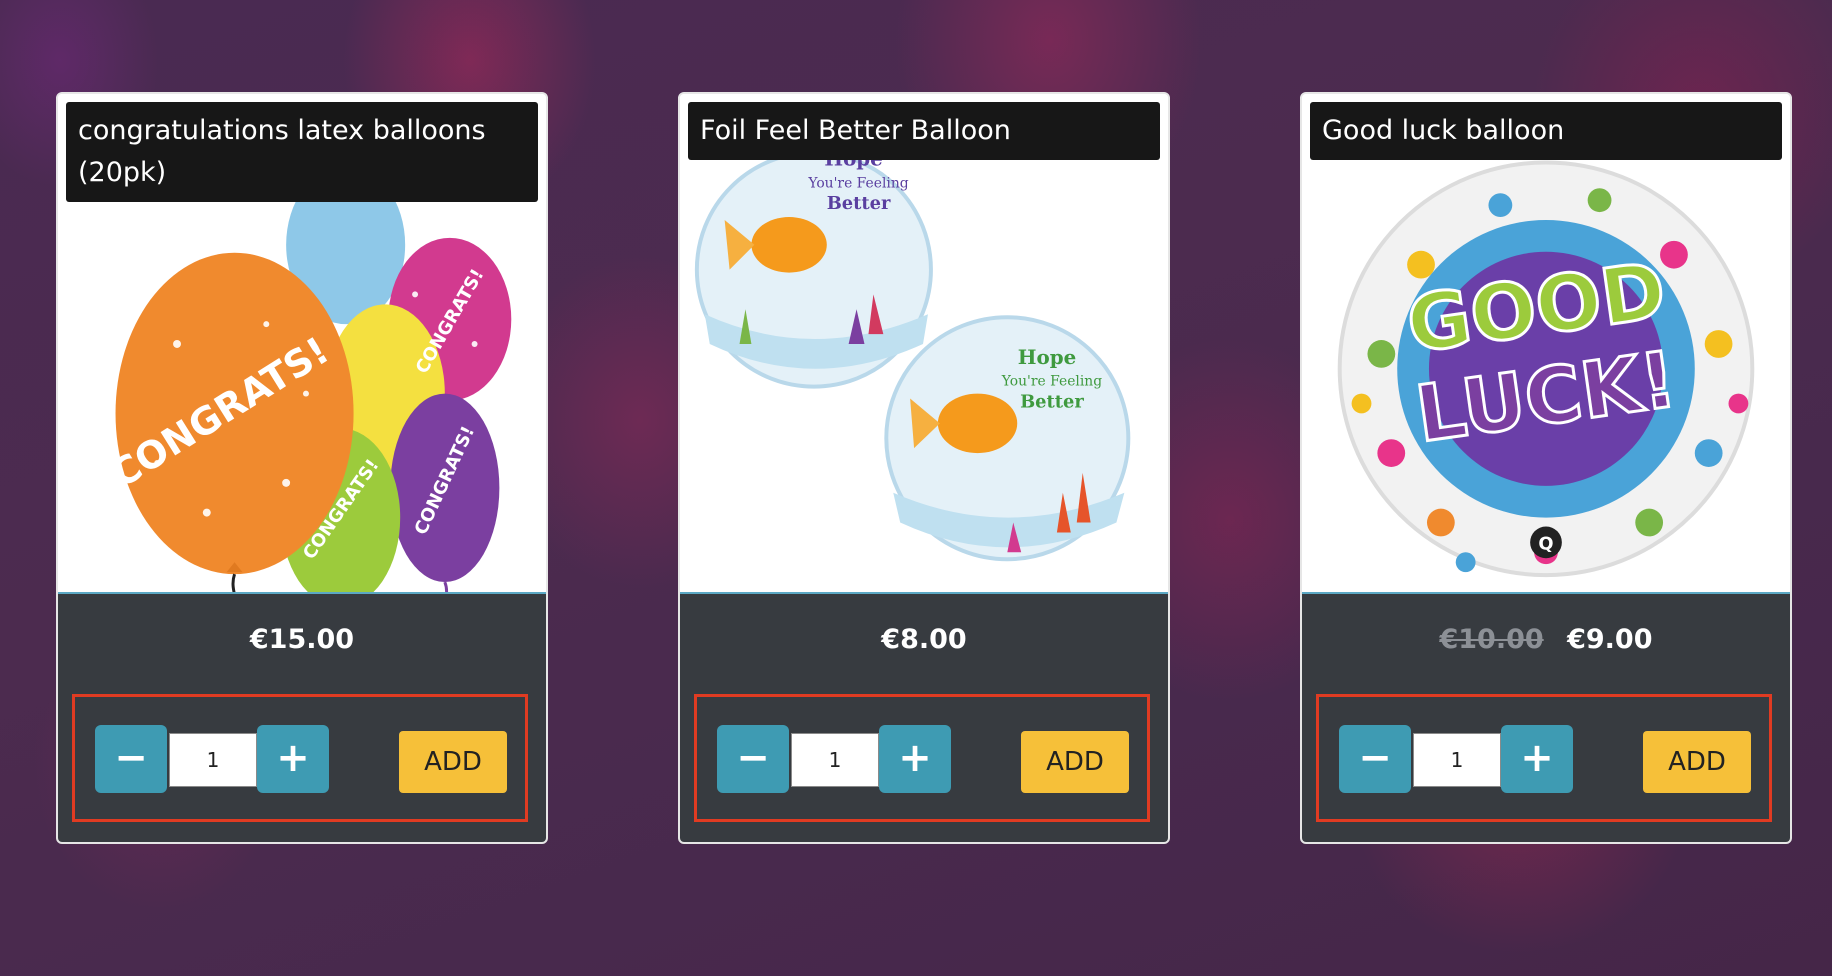 This screenshot has width=1832, height=976. I want to click on product-image-good-luck-balloon: GOOD LUCK! Q Good luck balloon, so click(1546, 343).